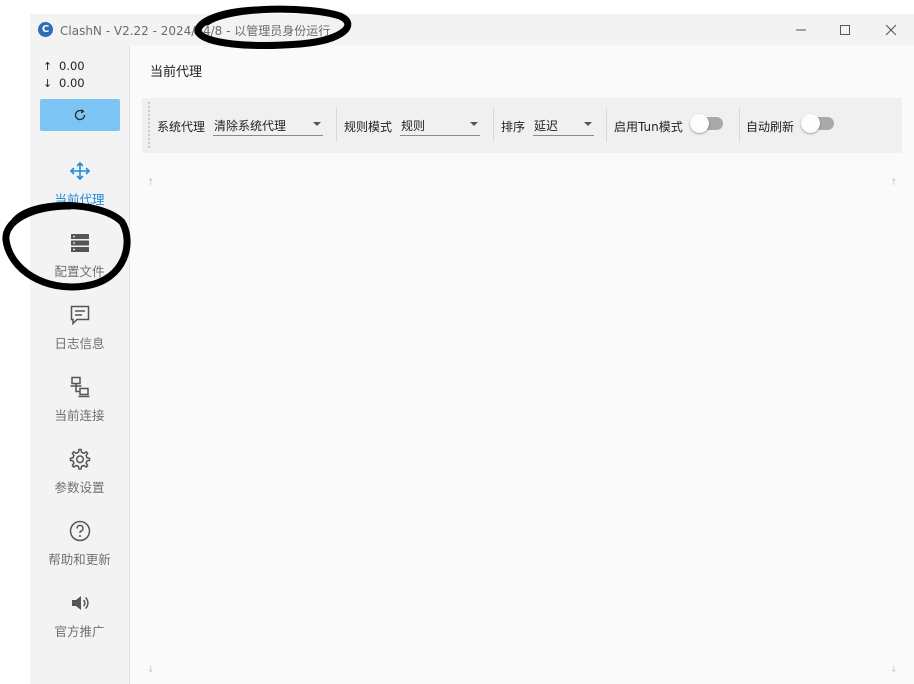  Describe the element at coordinates (273, 27) in the screenshot. I see `title-annotation-circle` at that location.